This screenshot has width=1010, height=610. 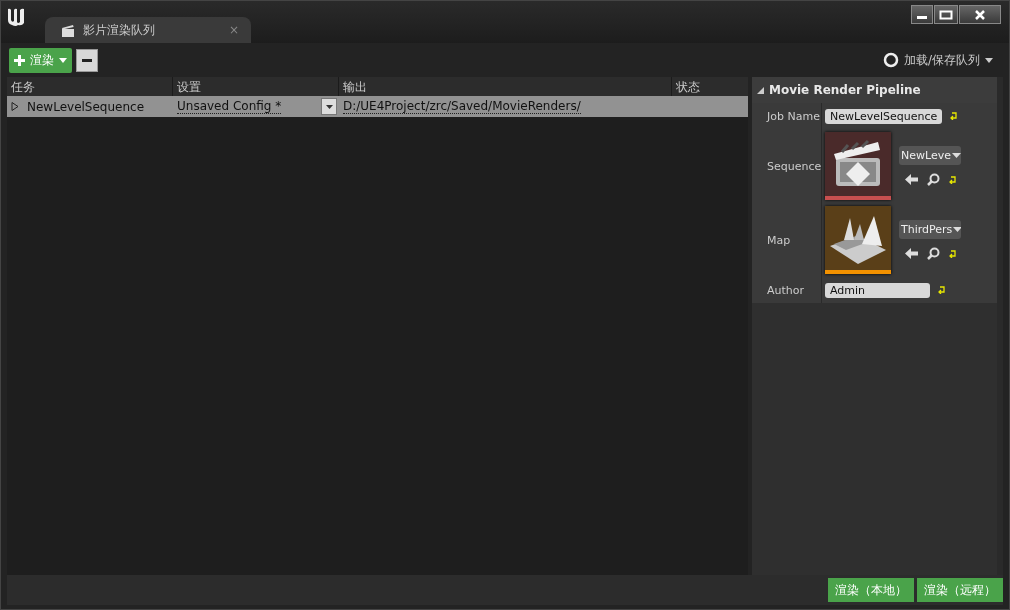 What do you see at coordinates (877, 290) in the screenshot?
I see `text-field: Admin` at bounding box center [877, 290].